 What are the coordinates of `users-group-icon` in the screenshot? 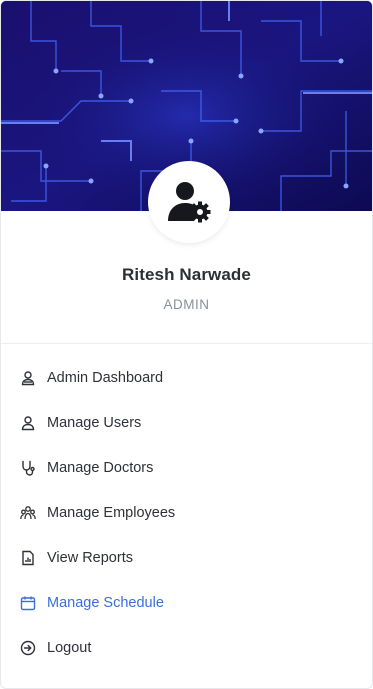 It's located at (28, 513).